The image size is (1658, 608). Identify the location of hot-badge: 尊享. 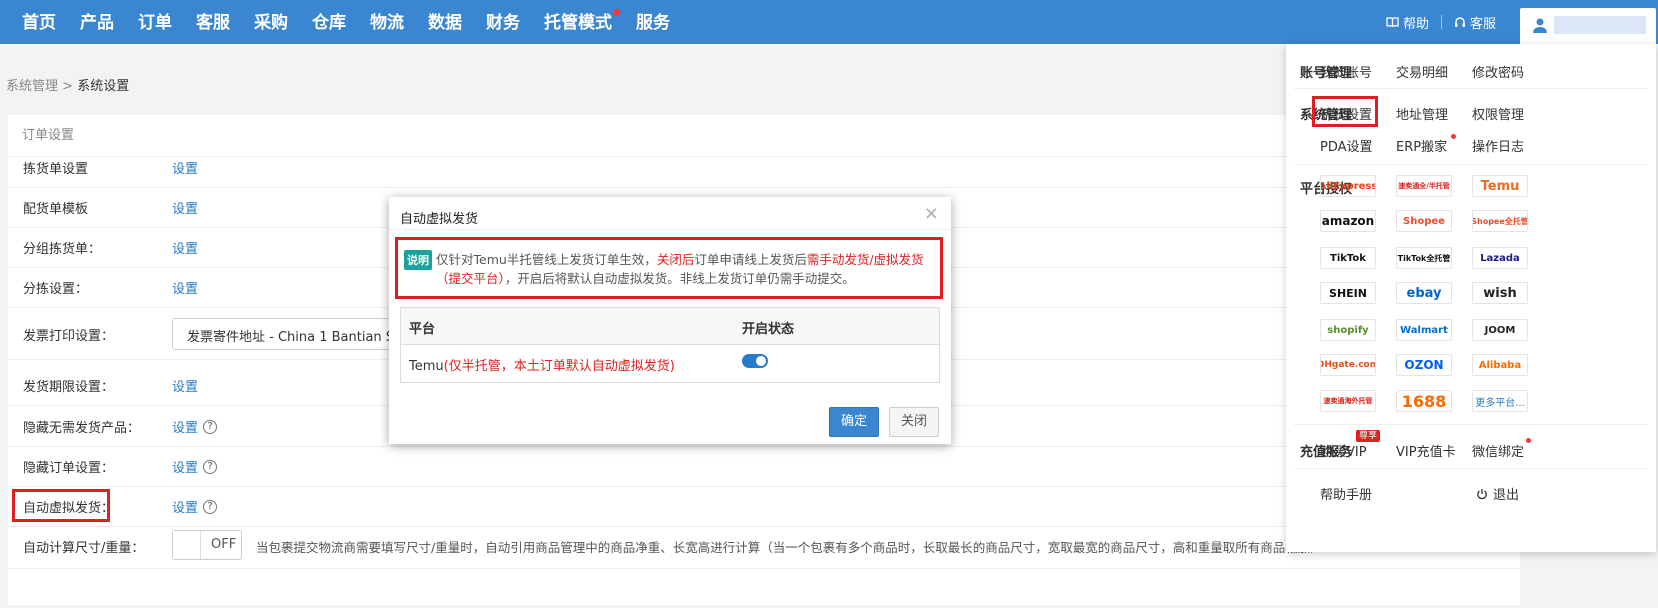
(1368, 436).